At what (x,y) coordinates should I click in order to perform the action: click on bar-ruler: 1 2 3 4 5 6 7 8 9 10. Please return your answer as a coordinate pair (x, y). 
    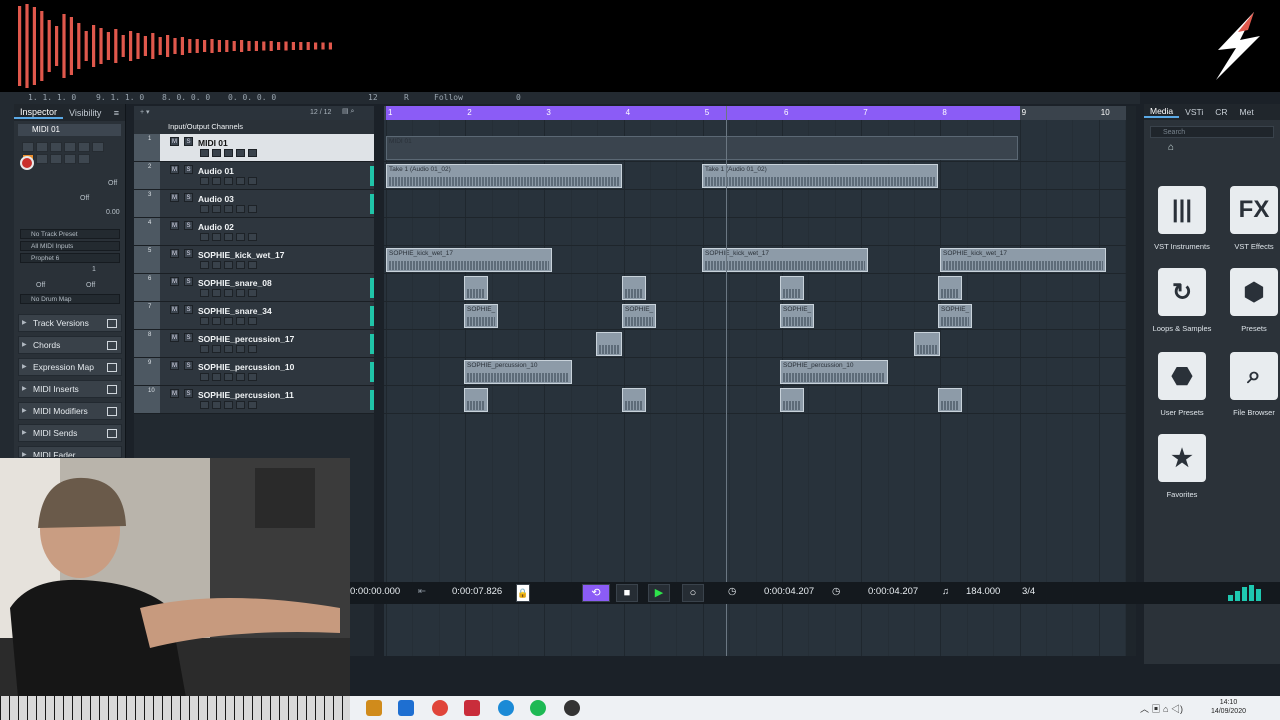
    Looking at the image, I should click on (755, 113).